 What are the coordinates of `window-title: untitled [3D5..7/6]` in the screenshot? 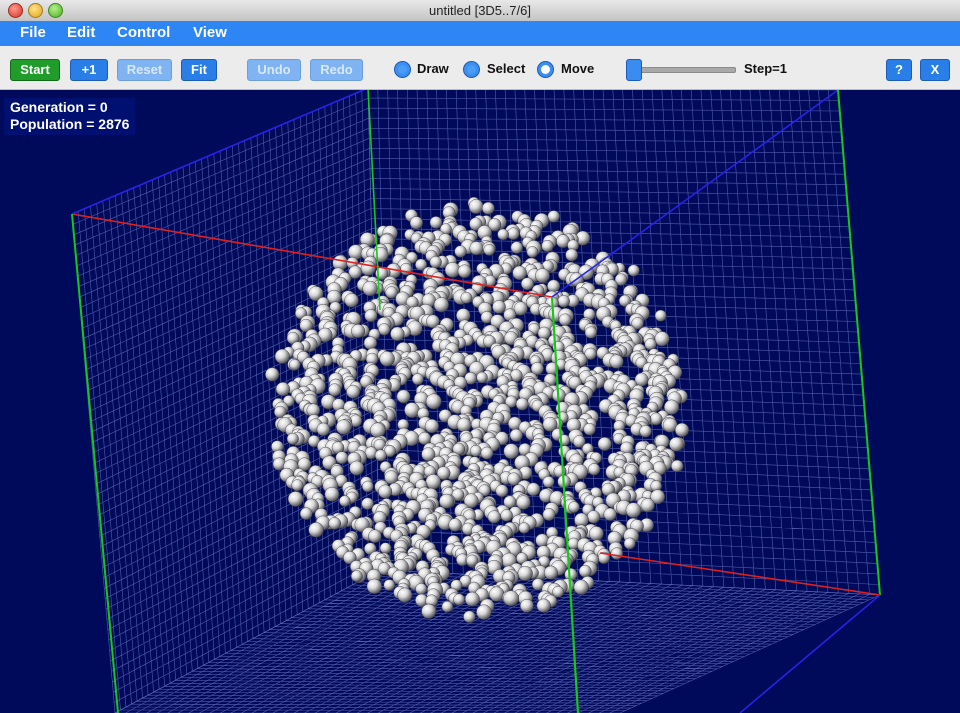 It's located at (480, 10).